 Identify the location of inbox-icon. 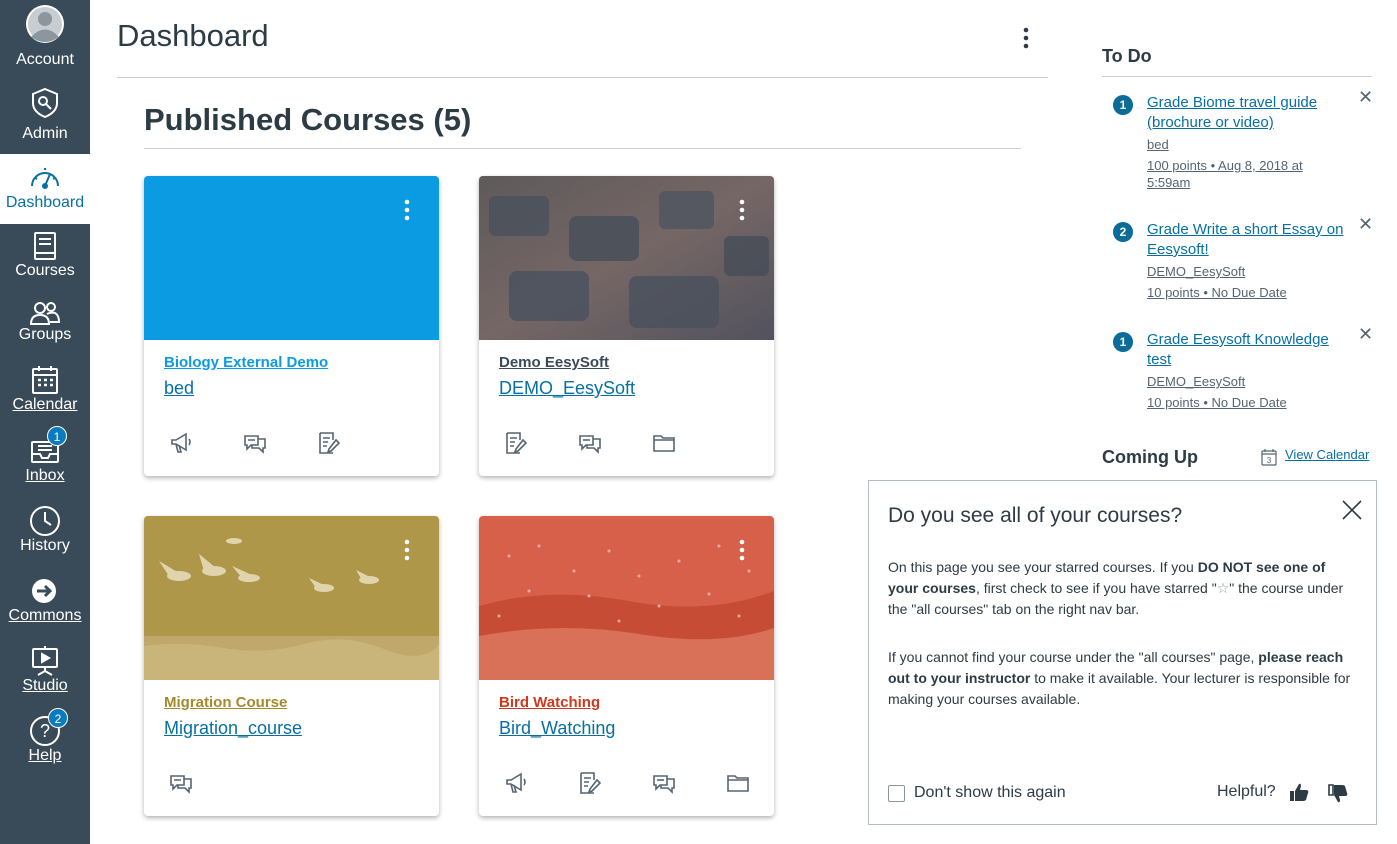
(45, 450).